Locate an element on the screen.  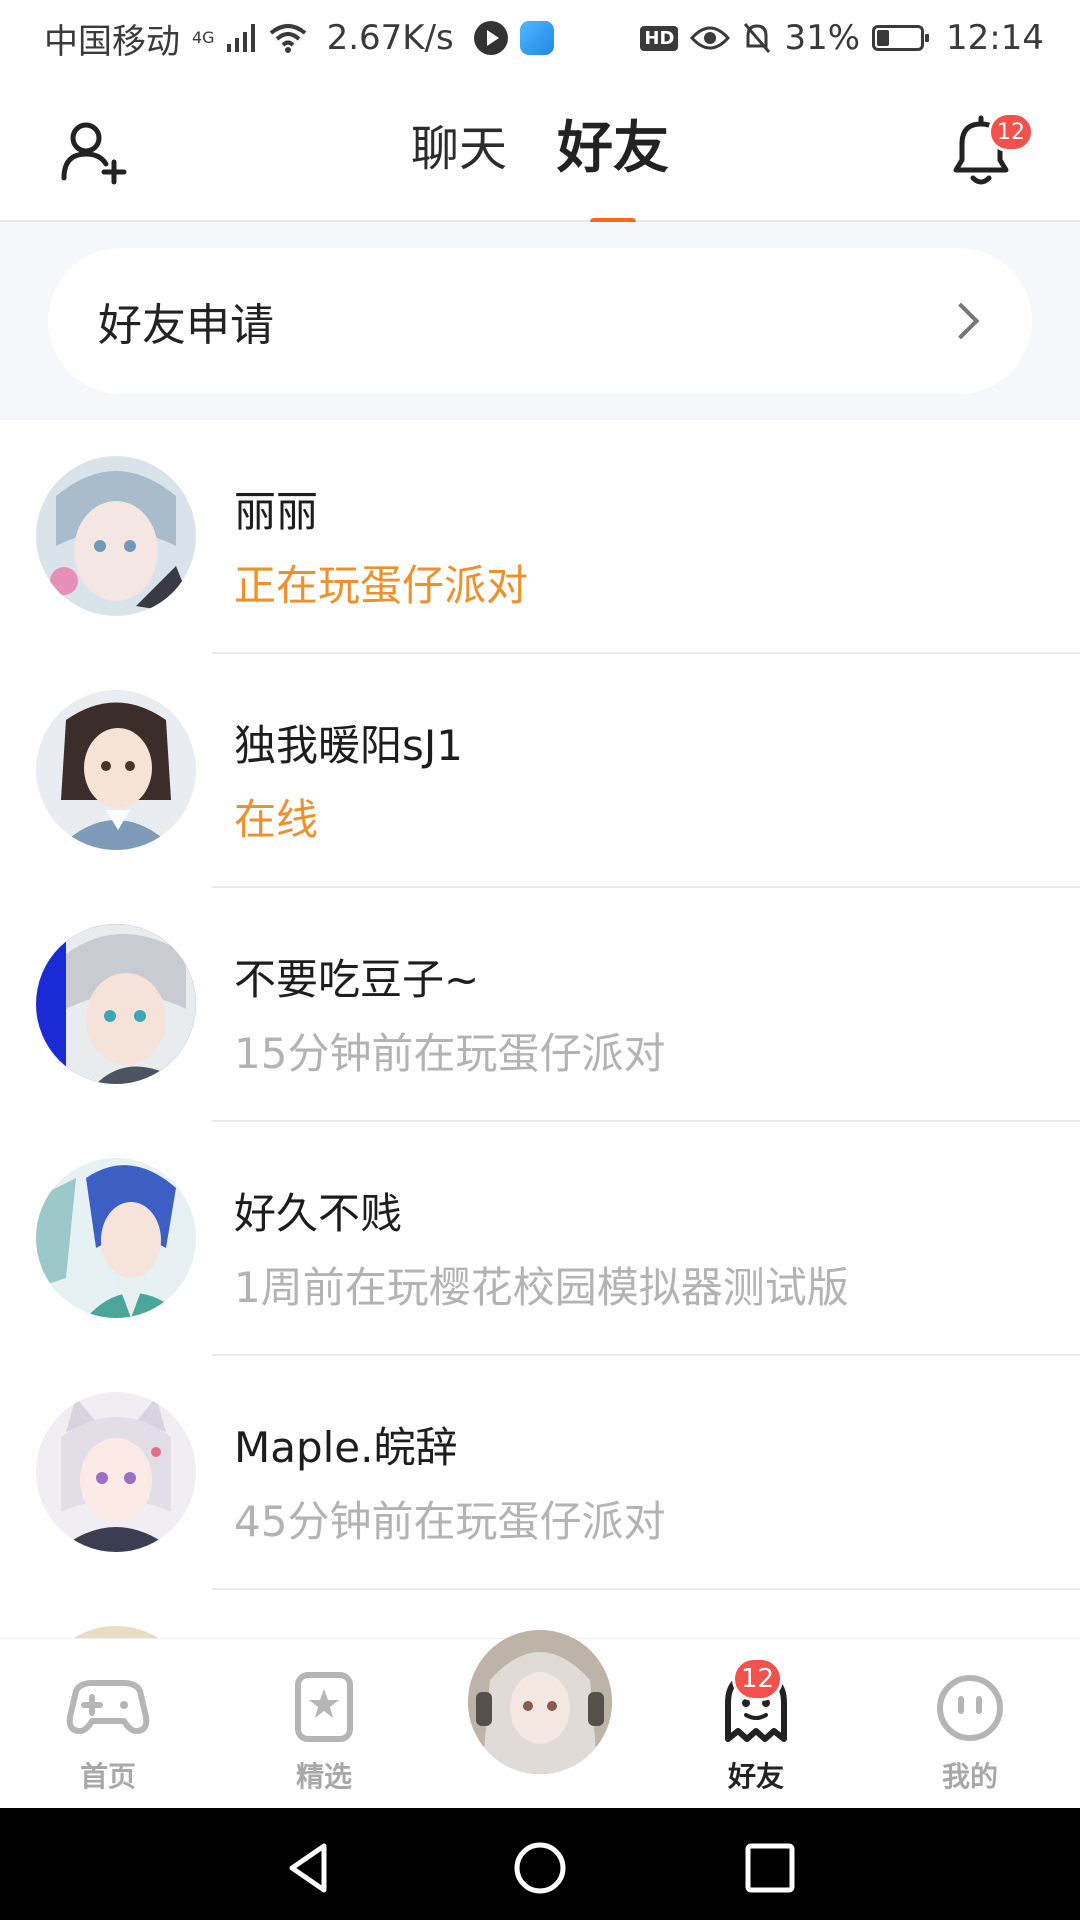
top-nav: 聊天 好友 12 is located at coordinates (540, 151).